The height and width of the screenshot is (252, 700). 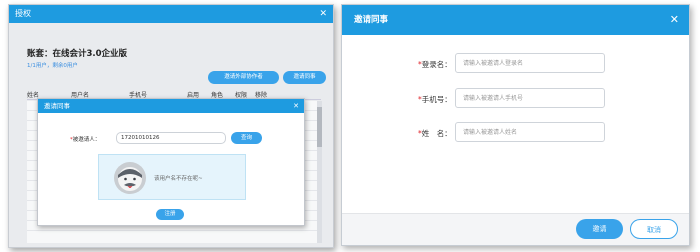 I want to click on user-not-found-notice: 该用户名不存在呢~, so click(x=172, y=177).